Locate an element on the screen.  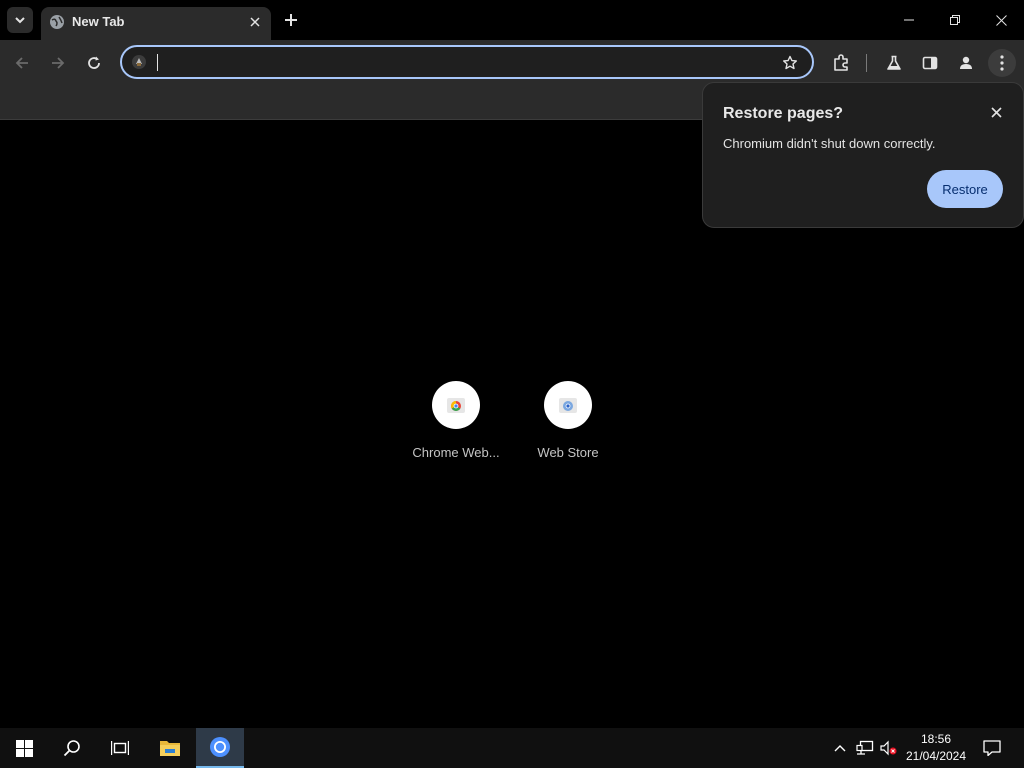
chevron-down-icon is located at coordinates (20, 20).